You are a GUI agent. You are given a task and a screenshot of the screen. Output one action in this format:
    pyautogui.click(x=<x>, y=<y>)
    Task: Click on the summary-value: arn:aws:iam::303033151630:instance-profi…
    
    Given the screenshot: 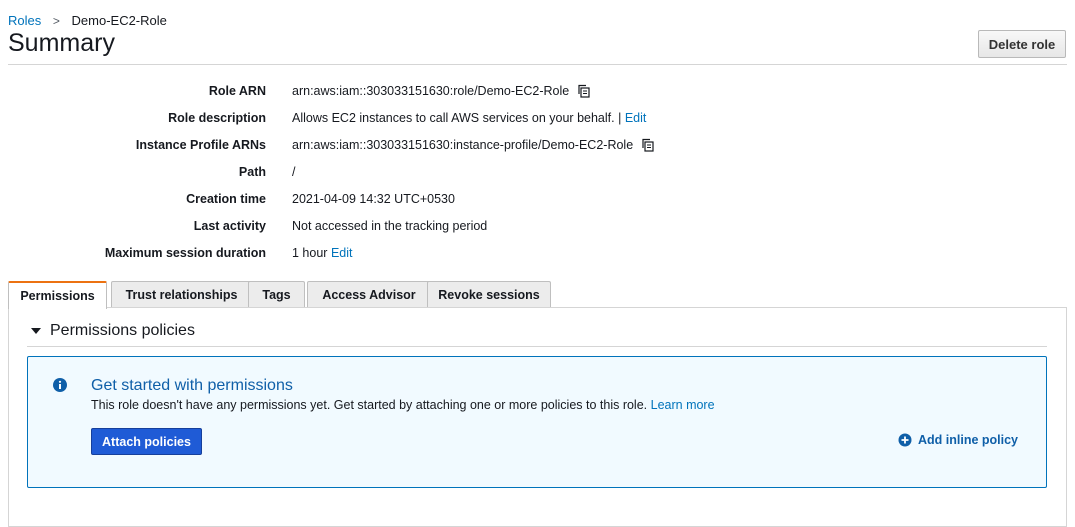 What is the action you would take?
    pyautogui.click(x=473, y=146)
    